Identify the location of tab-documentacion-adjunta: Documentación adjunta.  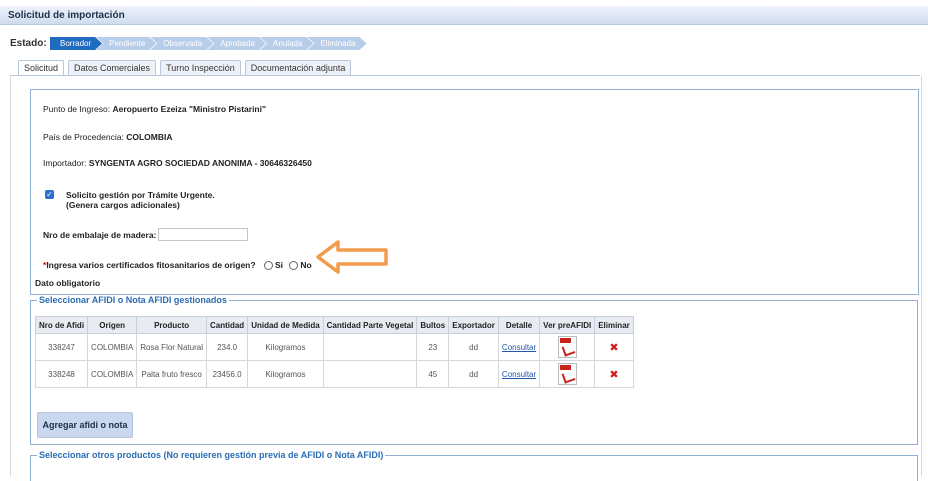
(298, 67).